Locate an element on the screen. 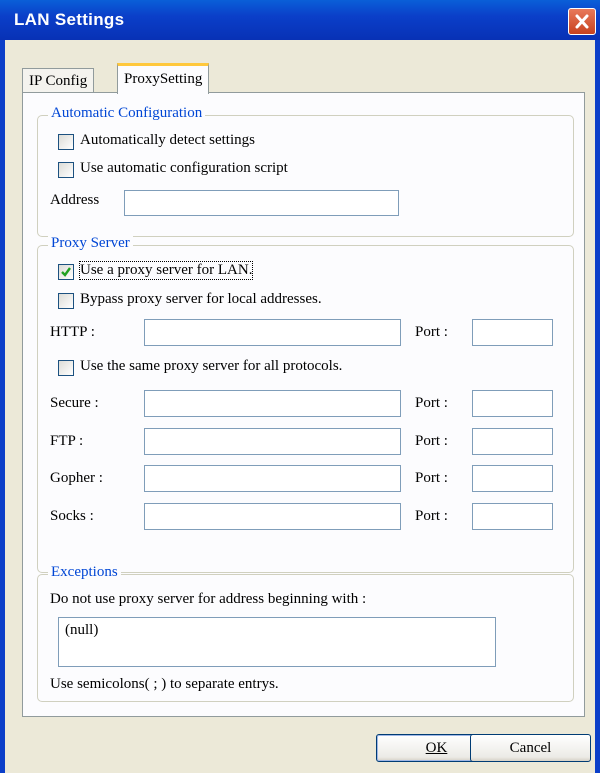 This screenshot has width=600, height=773. use-proxy-label: Use a proxy server for LAN. is located at coordinates (166, 270).